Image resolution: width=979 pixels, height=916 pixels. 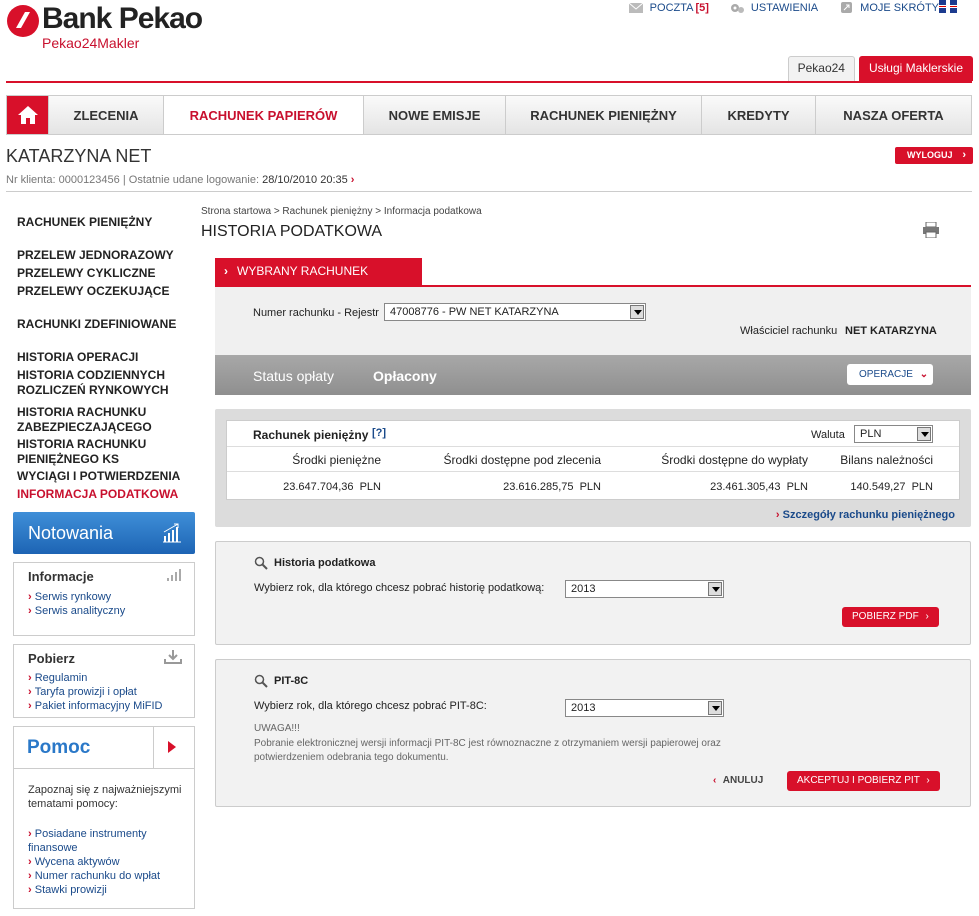 I want to click on bank-logo-icon, so click(x=23, y=21).